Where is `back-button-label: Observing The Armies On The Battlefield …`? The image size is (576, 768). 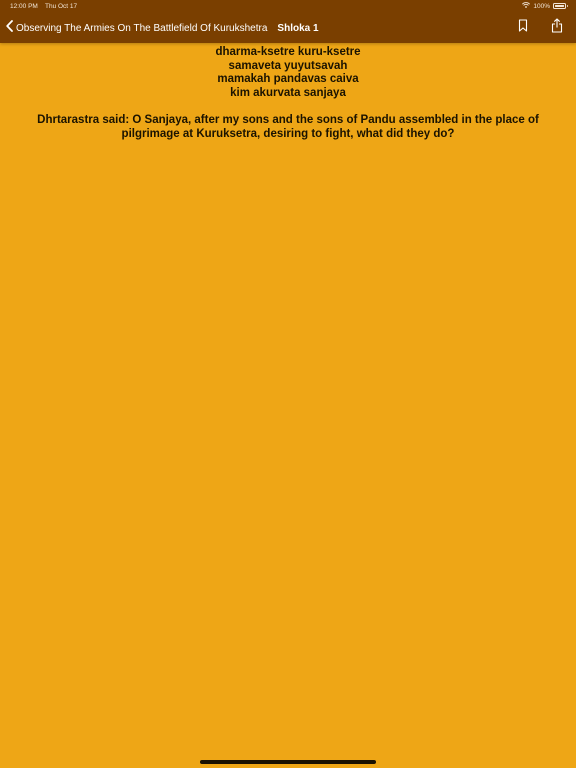 back-button-label: Observing The Armies On The Battlefield … is located at coordinates (142, 28).